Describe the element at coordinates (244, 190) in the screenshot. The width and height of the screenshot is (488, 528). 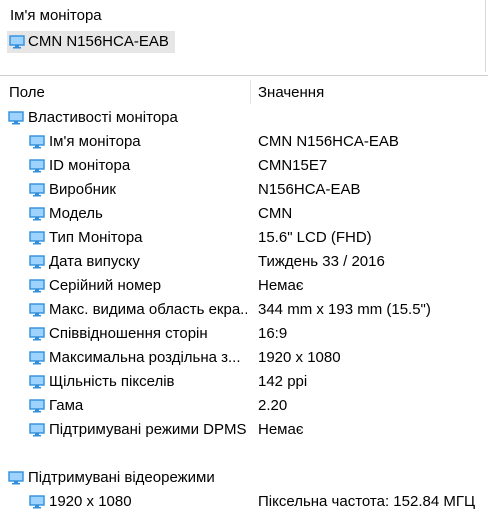
I see `property-row: Виробник N156HCA-EAB` at that location.